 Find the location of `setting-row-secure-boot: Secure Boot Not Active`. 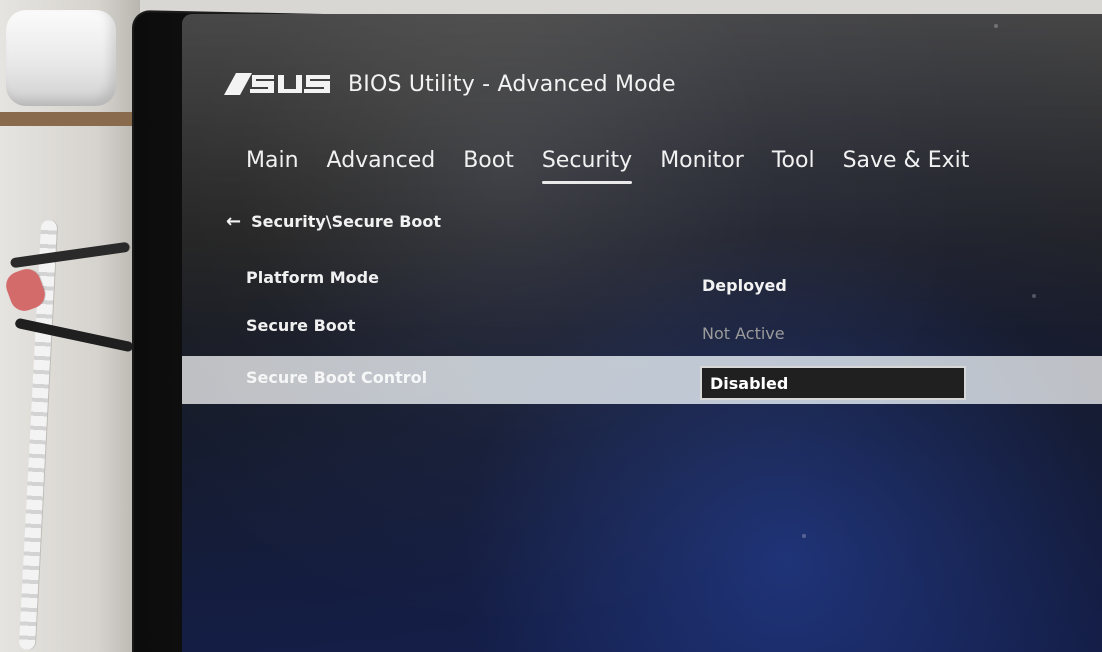

setting-row-secure-boot: Secure Boot Not Active is located at coordinates (642, 328).